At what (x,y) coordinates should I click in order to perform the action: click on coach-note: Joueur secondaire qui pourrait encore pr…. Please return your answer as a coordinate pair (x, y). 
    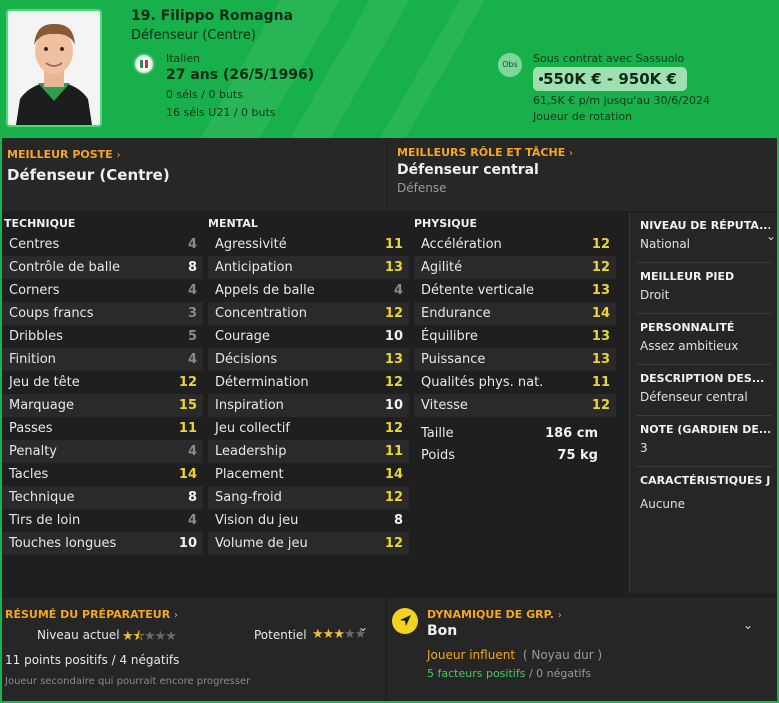
    Looking at the image, I should click on (128, 681).